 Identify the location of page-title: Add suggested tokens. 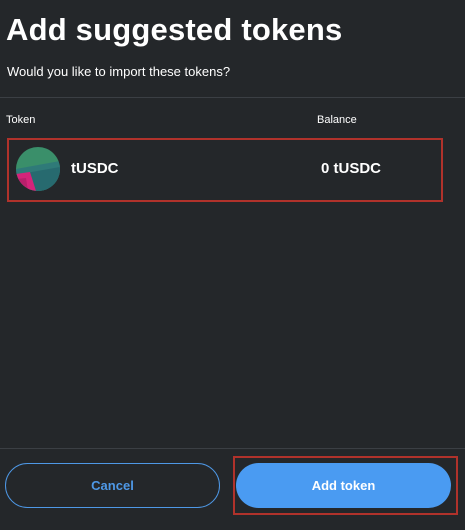
(174, 29).